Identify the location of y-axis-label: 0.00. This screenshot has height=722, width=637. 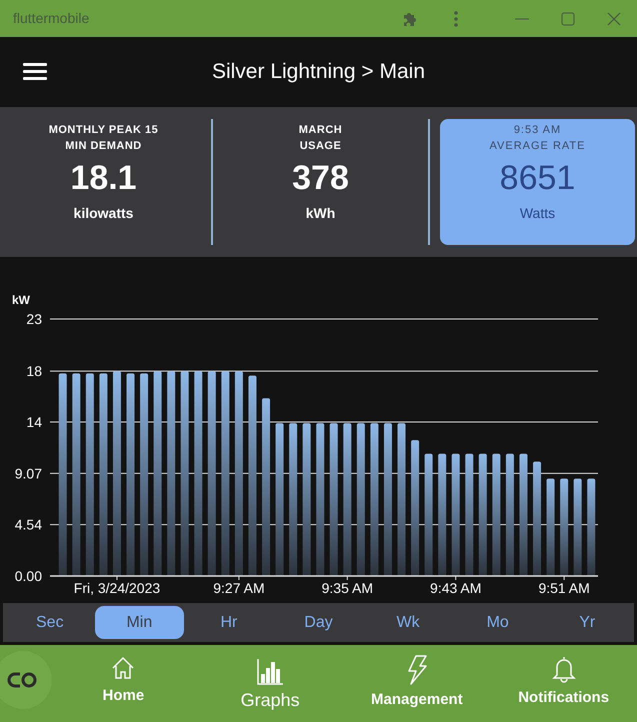
(28, 576).